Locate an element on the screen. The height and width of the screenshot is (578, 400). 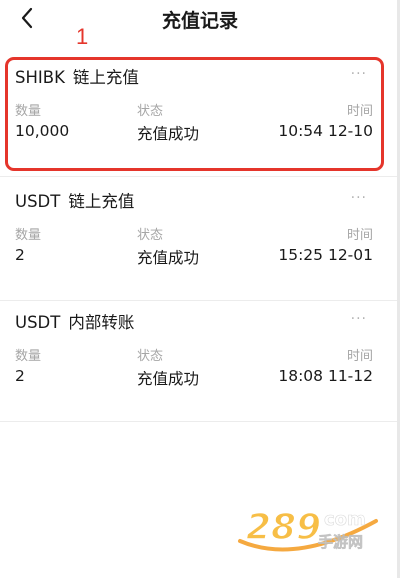
time-value: 15:25 12-01 is located at coordinates (325, 255).